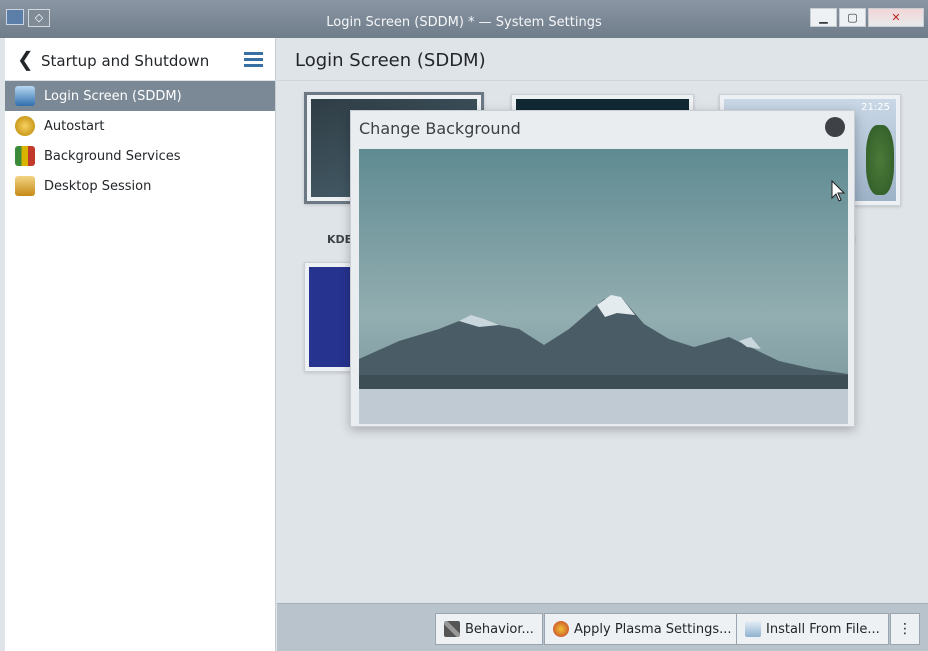 This screenshot has height=651, width=928. I want to click on mountain-illustration, so click(603, 342).